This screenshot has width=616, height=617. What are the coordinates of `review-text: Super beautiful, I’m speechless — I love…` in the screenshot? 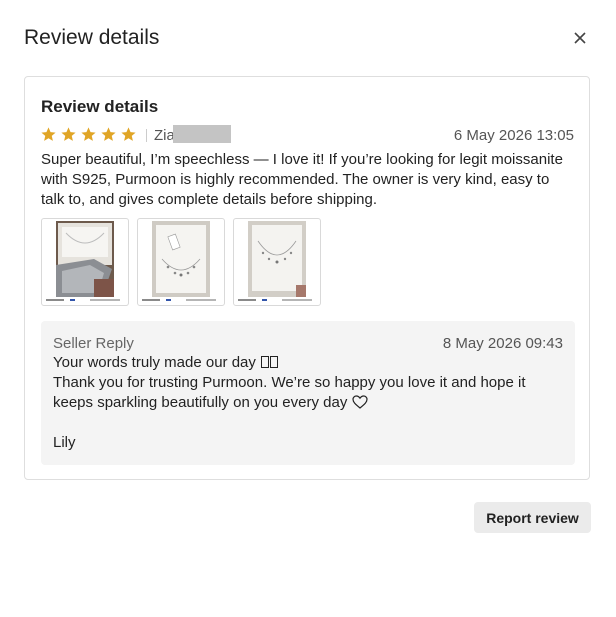 It's located at (302, 179).